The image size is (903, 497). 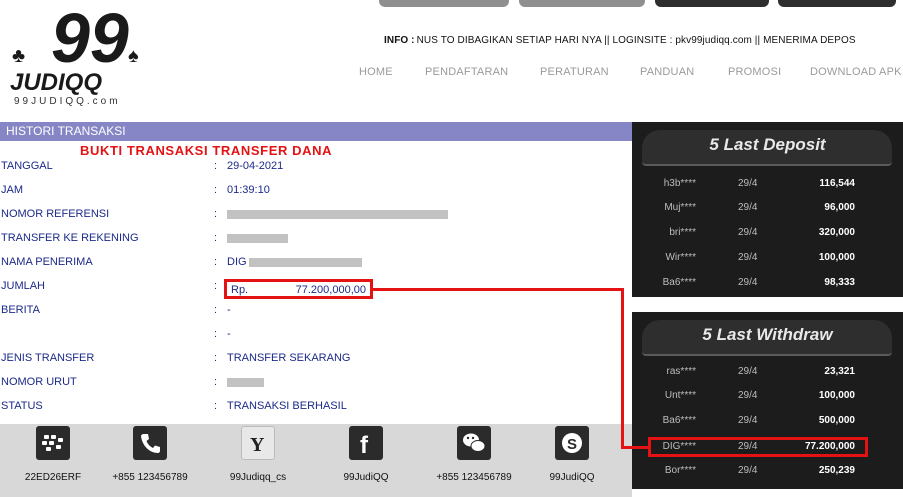 I want to click on row-value: 29-04-2021, so click(x=255, y=166).